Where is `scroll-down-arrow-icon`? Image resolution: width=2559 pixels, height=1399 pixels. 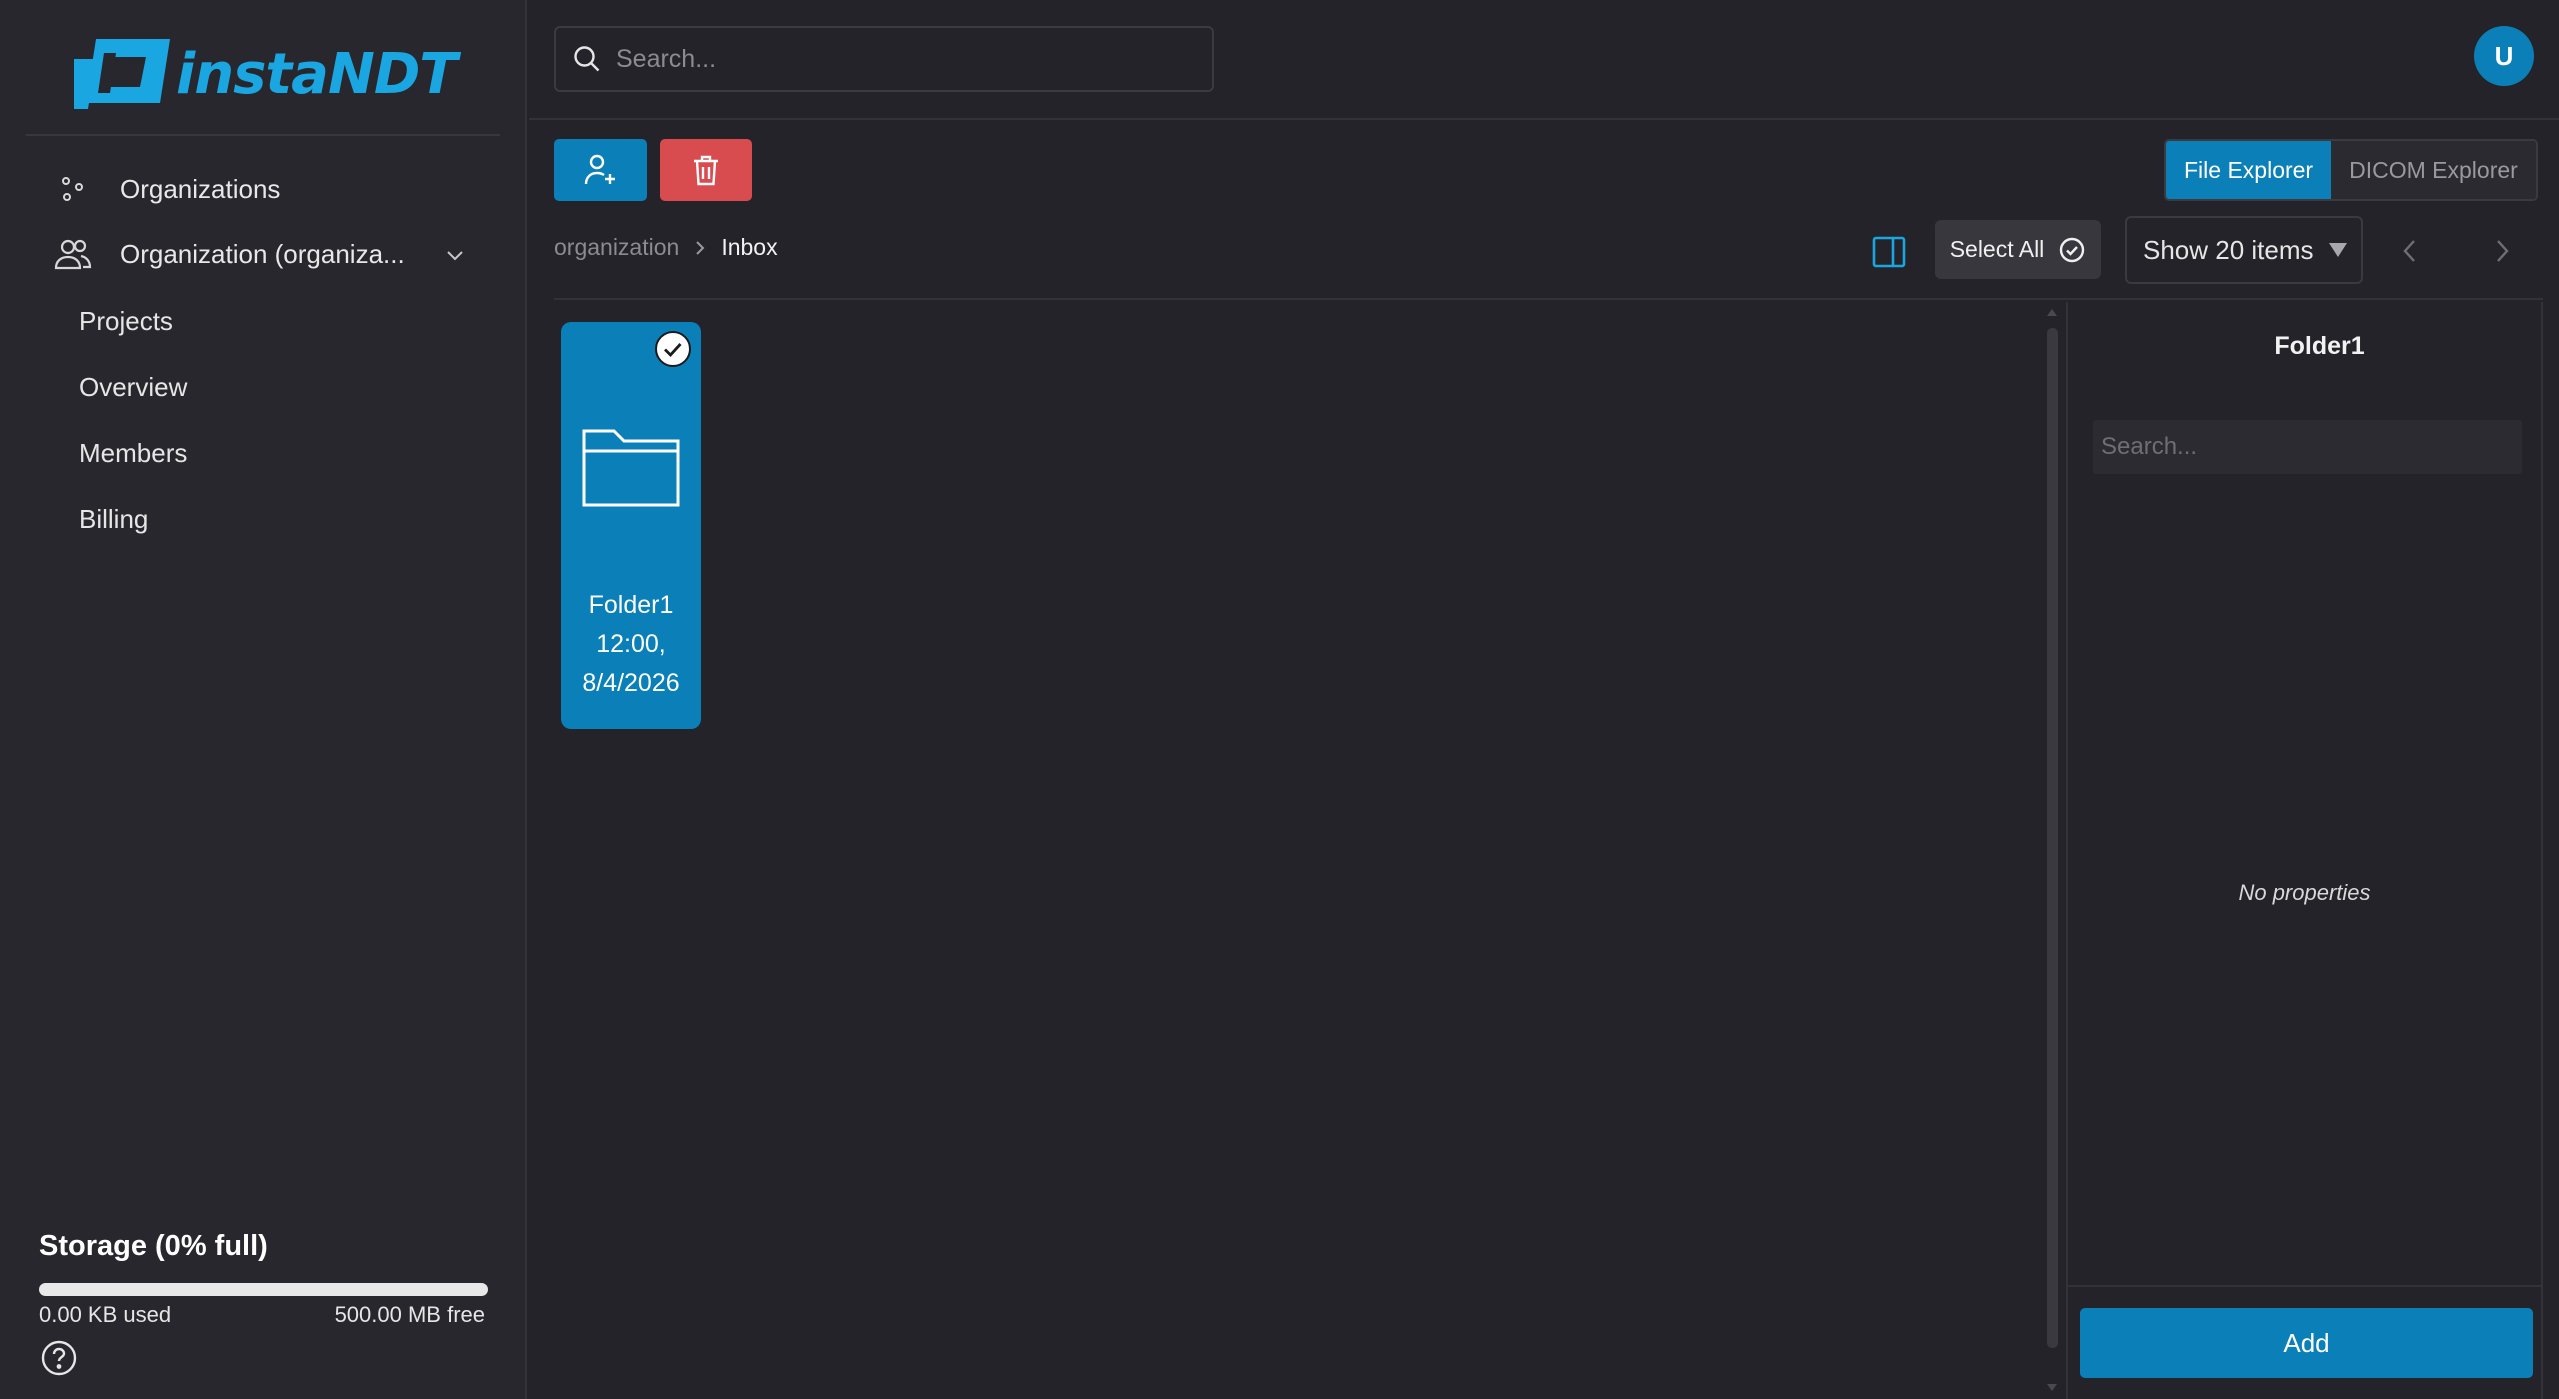
scroll-down-arrow-icon is located at coordinates (2052, 1387).